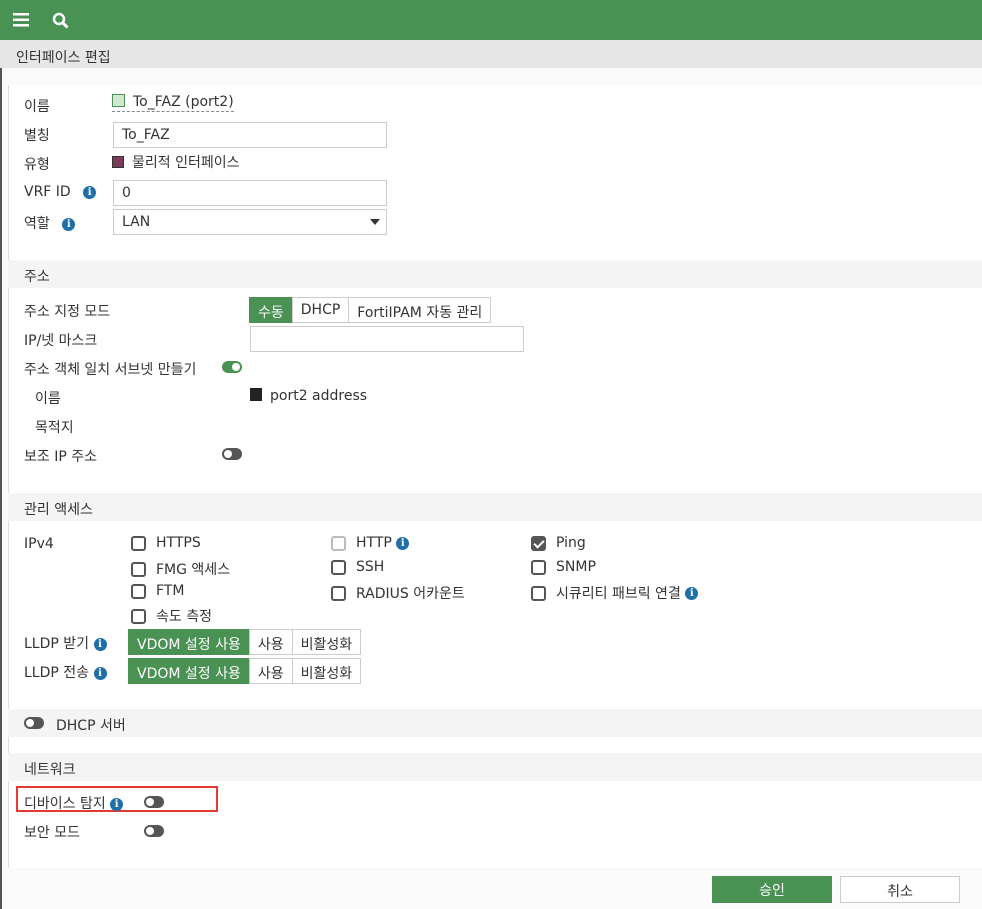  What do you see at coordinates (118, 162) in the screenshot?
I see `physical-port-icon` at bounding box center [118, 162].